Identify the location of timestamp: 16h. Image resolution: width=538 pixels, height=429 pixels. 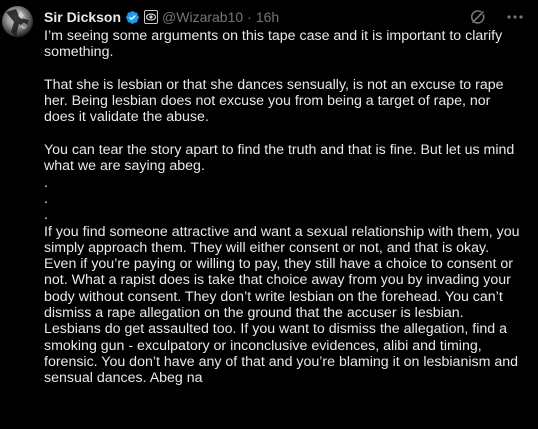
(267, 17).